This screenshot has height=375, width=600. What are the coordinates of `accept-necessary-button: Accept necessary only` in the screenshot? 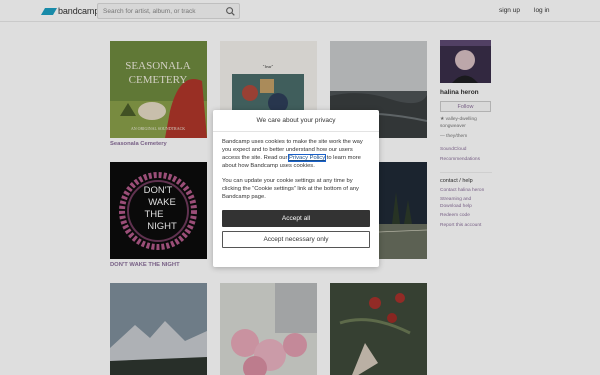 It's located at (296, 239).